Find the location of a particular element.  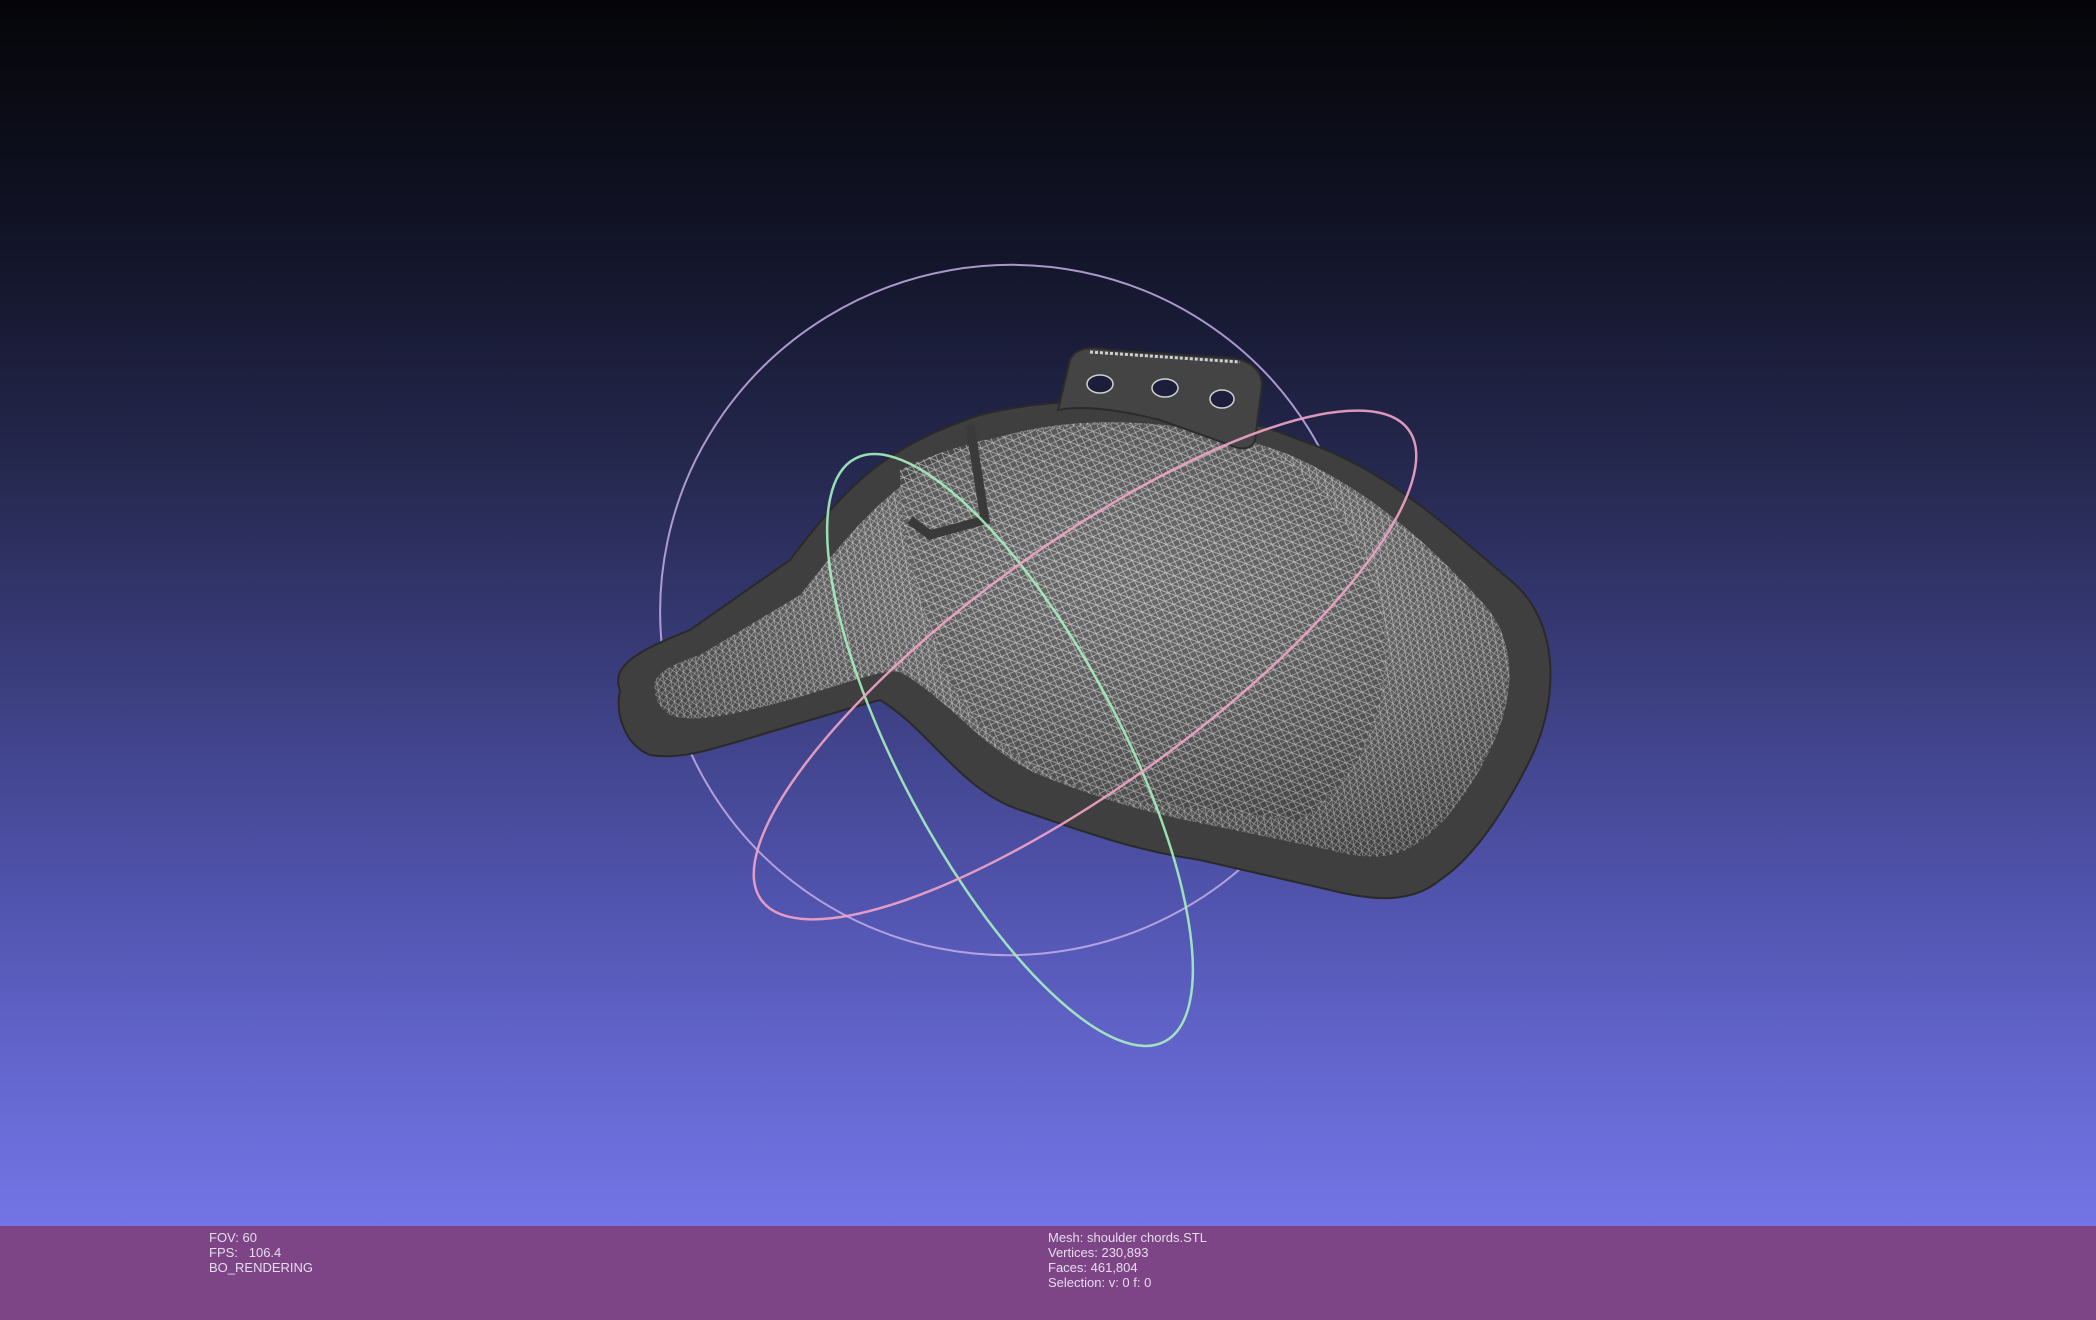

faces-readout: Faces: 461,804 is located at coordinates (1093, 1267).